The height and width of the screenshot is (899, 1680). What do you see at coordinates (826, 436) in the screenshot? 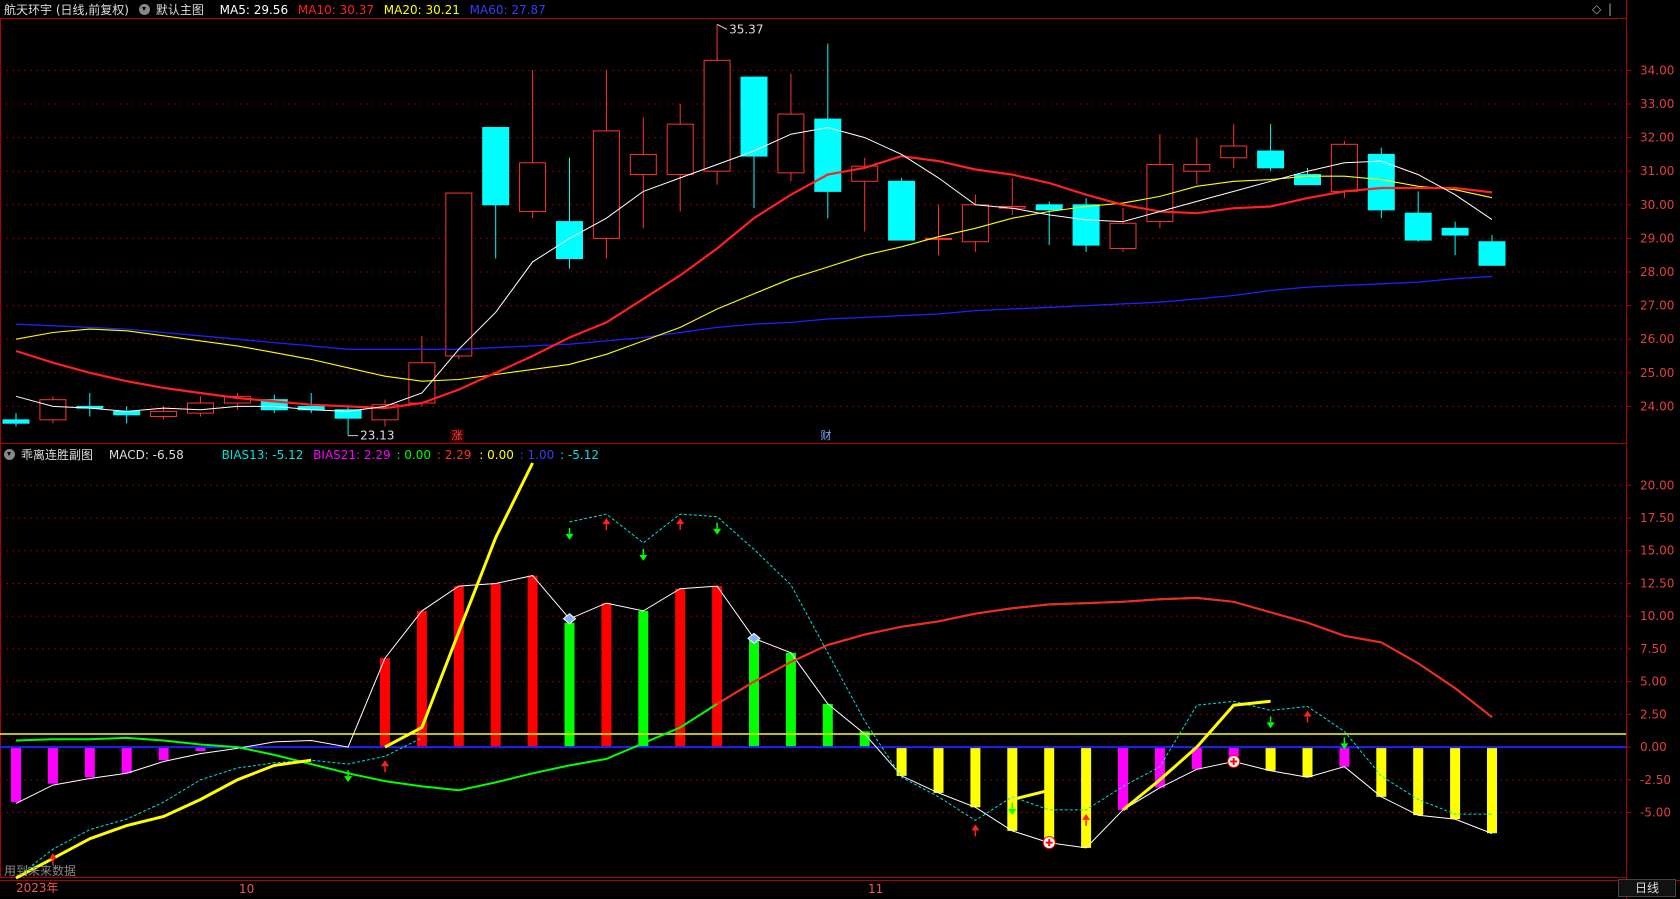
I see `event-cai-marker: 财` at bounding box center [826, 436].